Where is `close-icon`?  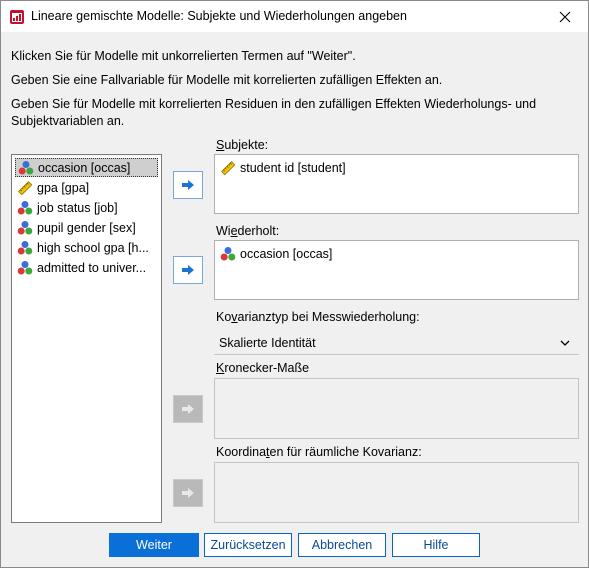
close-icon is located at coordinates (565, 16).